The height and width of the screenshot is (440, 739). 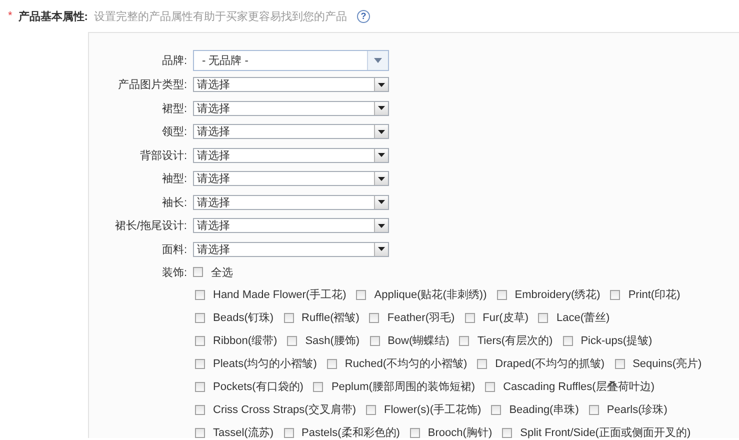 What do you see at coordinates (605, 433) in the screenshot?
I see `checkbox-label: Split Front/Side(正面或侧面开叉的)` at bounding box center [605, 433].